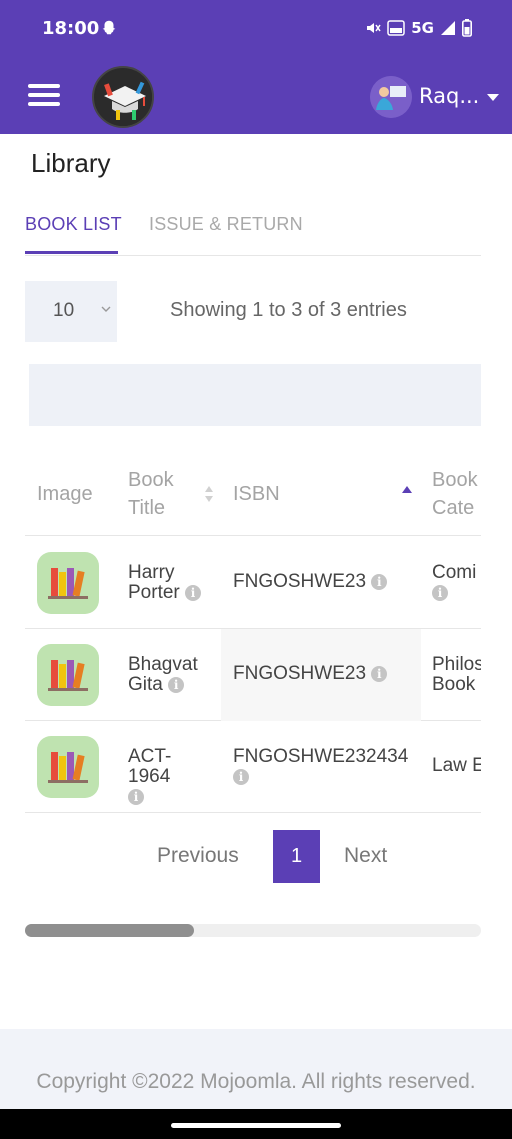 Image resolution: width=512 pixels, height=1139 pixels. I want to click on tab-bar: BOOK LIST ISSUE & RETURN, so click(253, 233).